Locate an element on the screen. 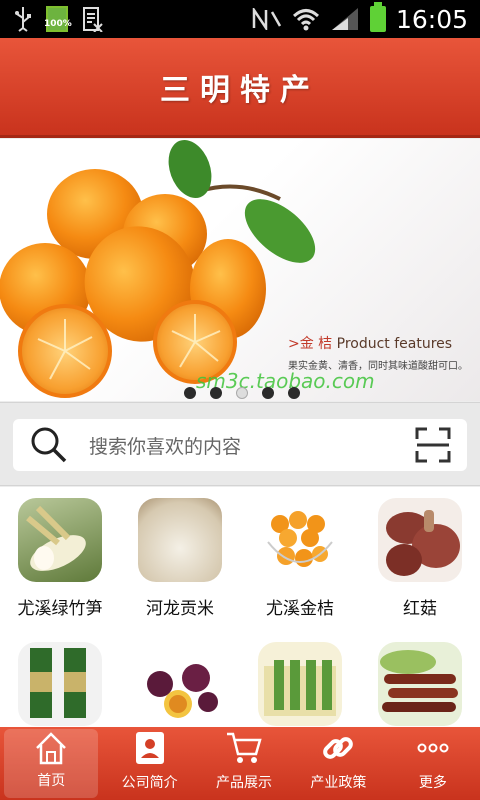  bamboo-tube-image is located at coordinates (60, 684).